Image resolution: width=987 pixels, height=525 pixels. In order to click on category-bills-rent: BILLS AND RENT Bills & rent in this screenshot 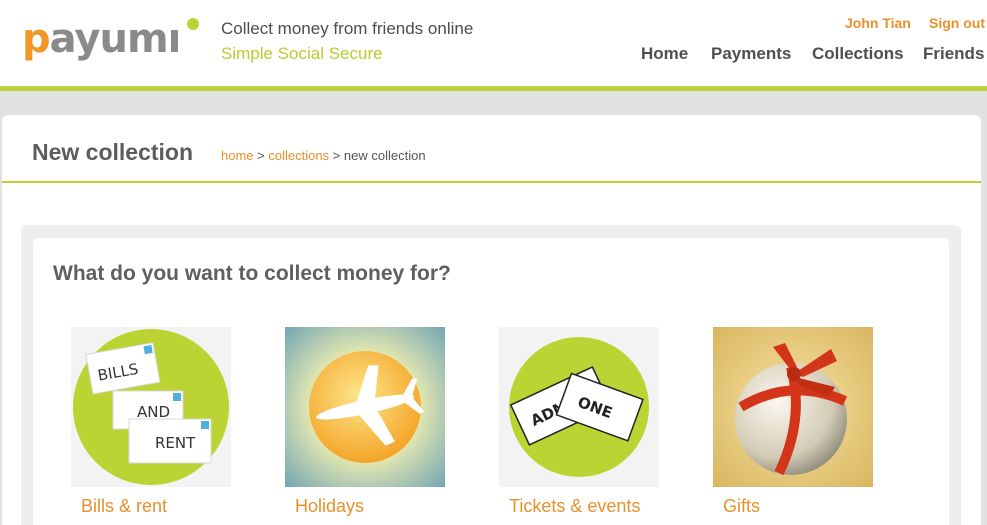, I will do `click(151, 426)`.